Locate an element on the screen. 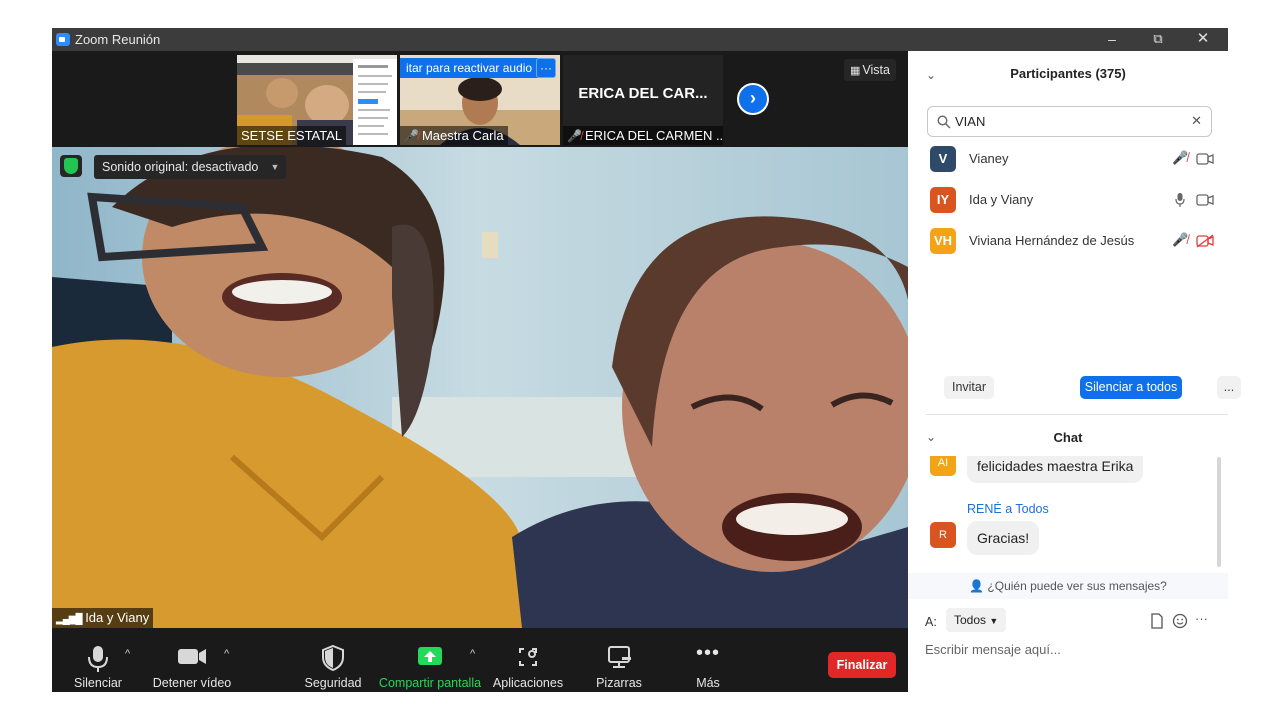 This screenshot has height=720, width=1280. chat-header: Chat is located at coordinates (1068, 437).